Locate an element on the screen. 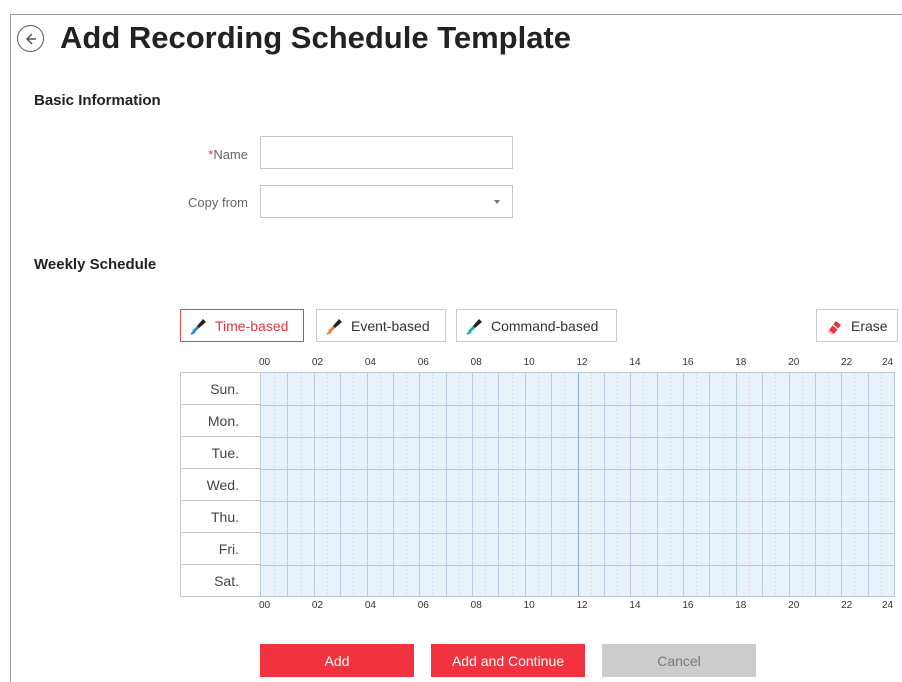 Image resolution: width=902 pixels, height=682 pixels. hour-label-bottom-04: 04 is located at coordinates (370, 605).